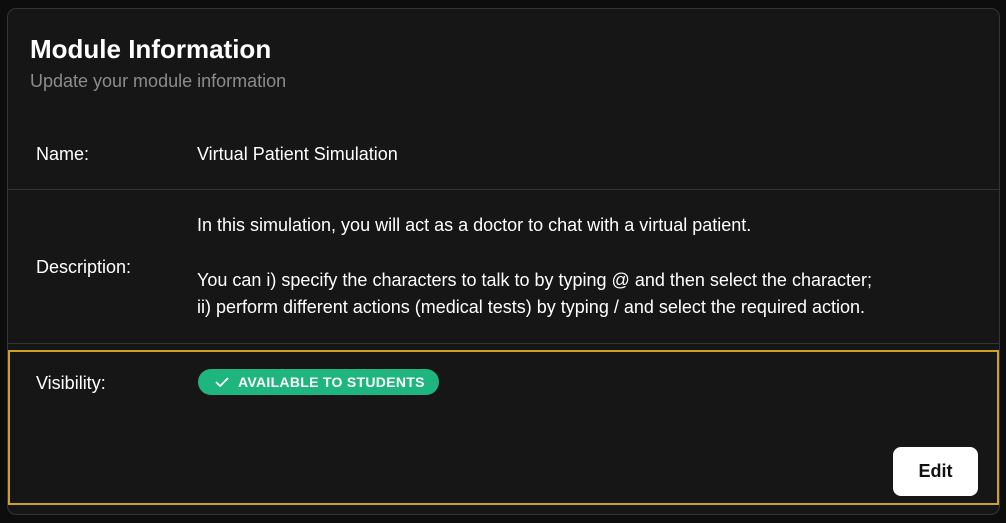 The height and width of the screenshot is (523, 1006). I want to click on description-label: Description:, so click(84, 267).